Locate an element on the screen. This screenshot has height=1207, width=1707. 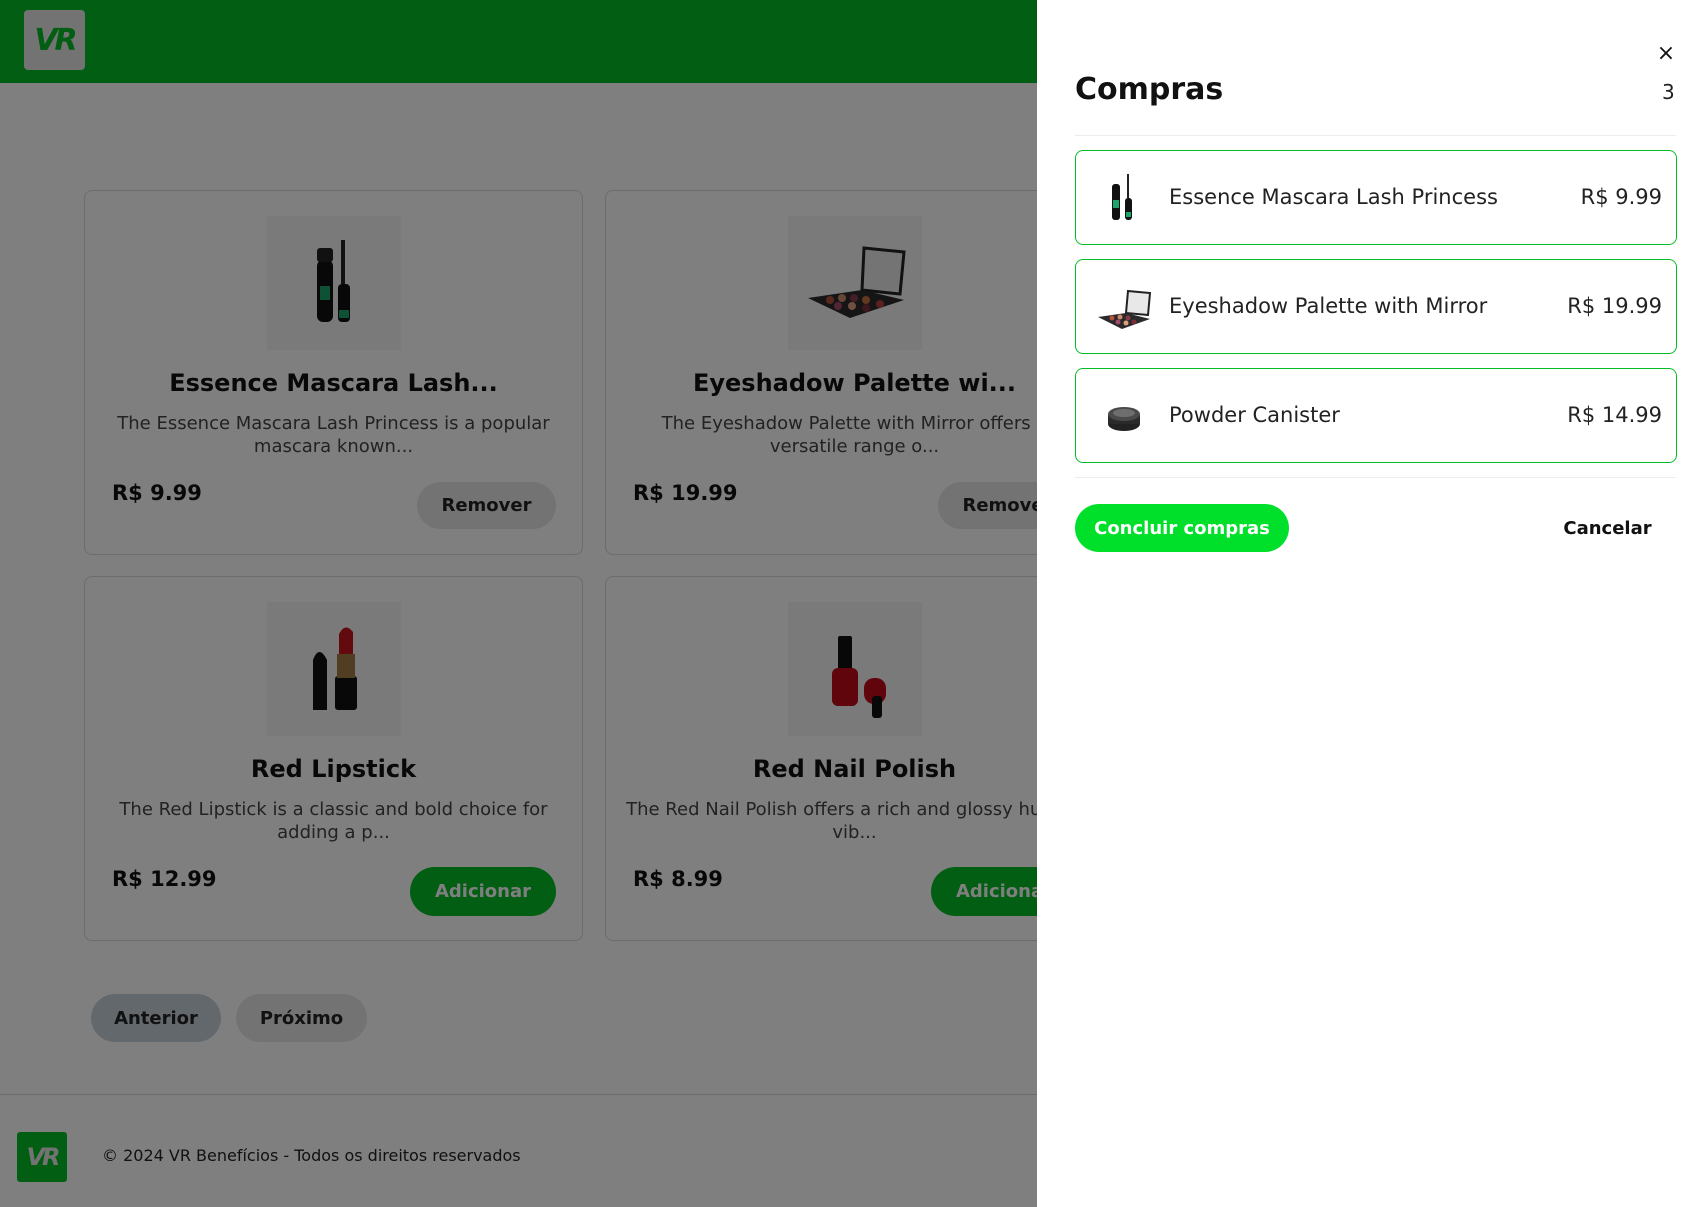
cart-divider-top is located at coordinates (1375, 135).